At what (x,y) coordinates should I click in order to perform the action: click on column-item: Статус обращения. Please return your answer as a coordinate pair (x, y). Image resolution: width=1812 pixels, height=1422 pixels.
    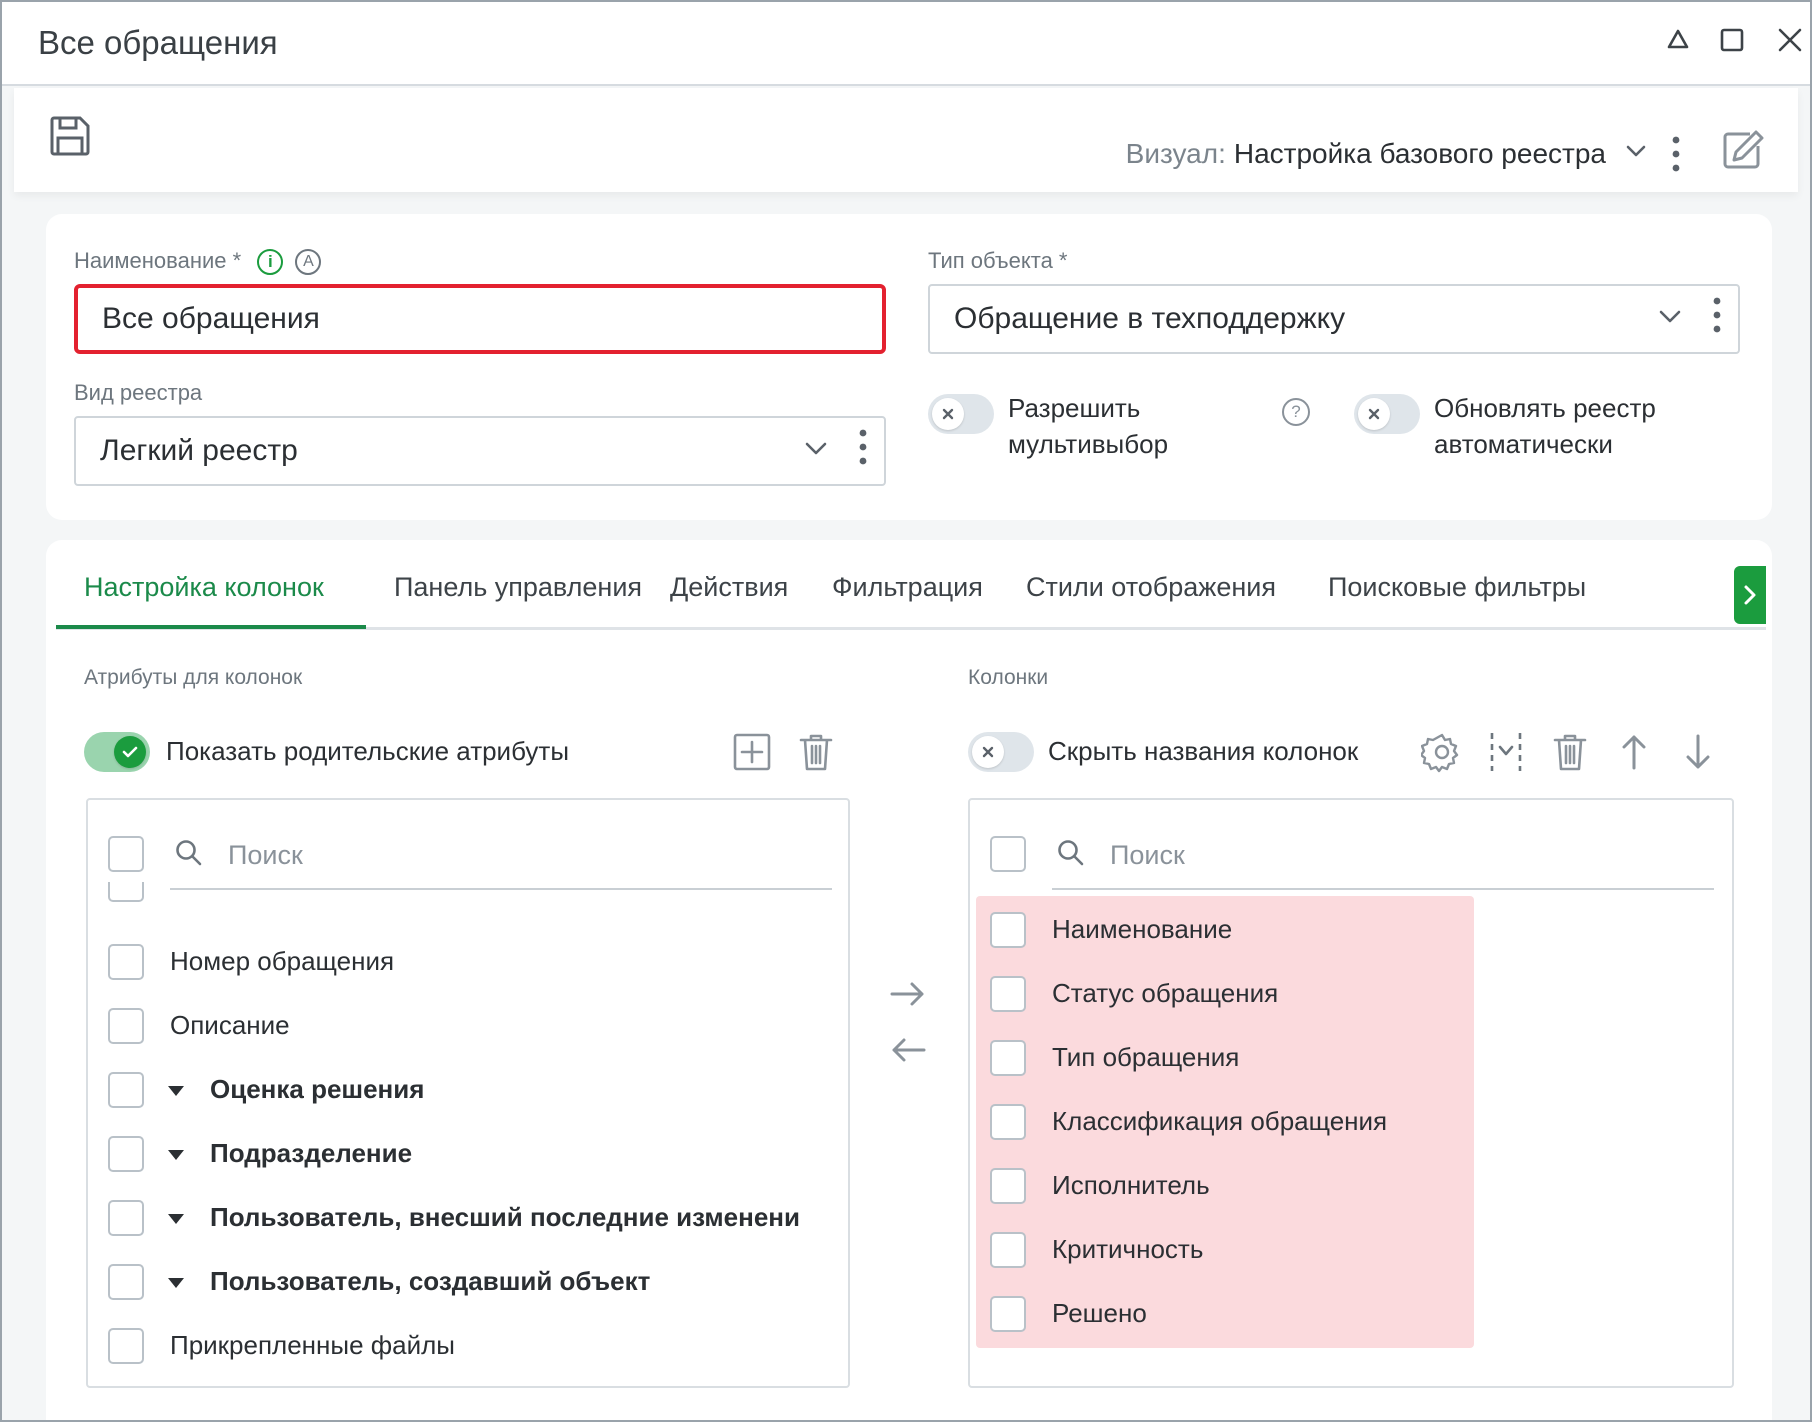
    Looking at the image, I should click on (1165, 993).